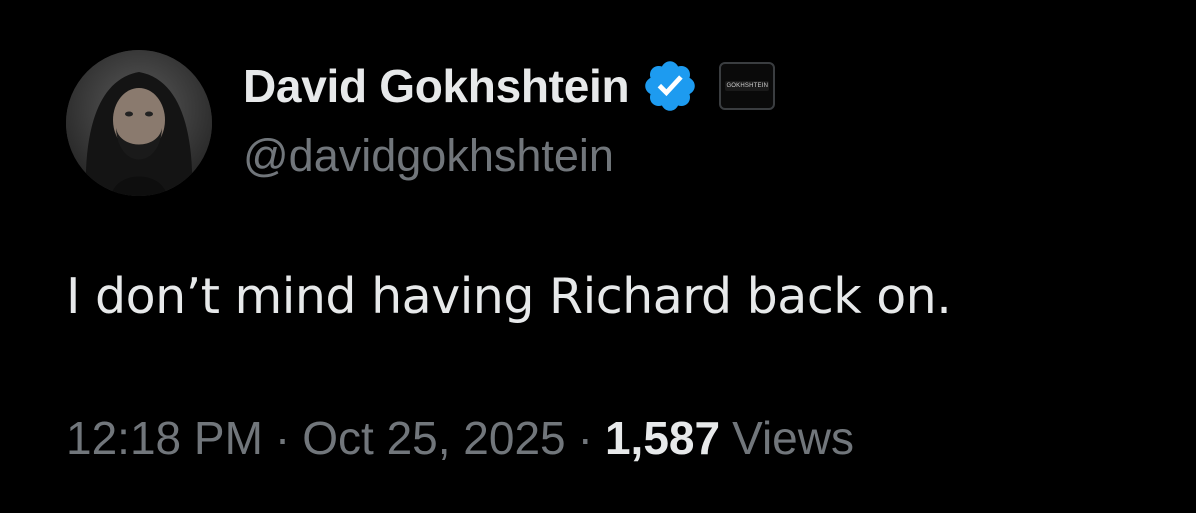 This screenshot has height=513, width=1196. I want to click on author-name-row: David Gokhshtein GOKHSHTEIN, so click(509, 86).